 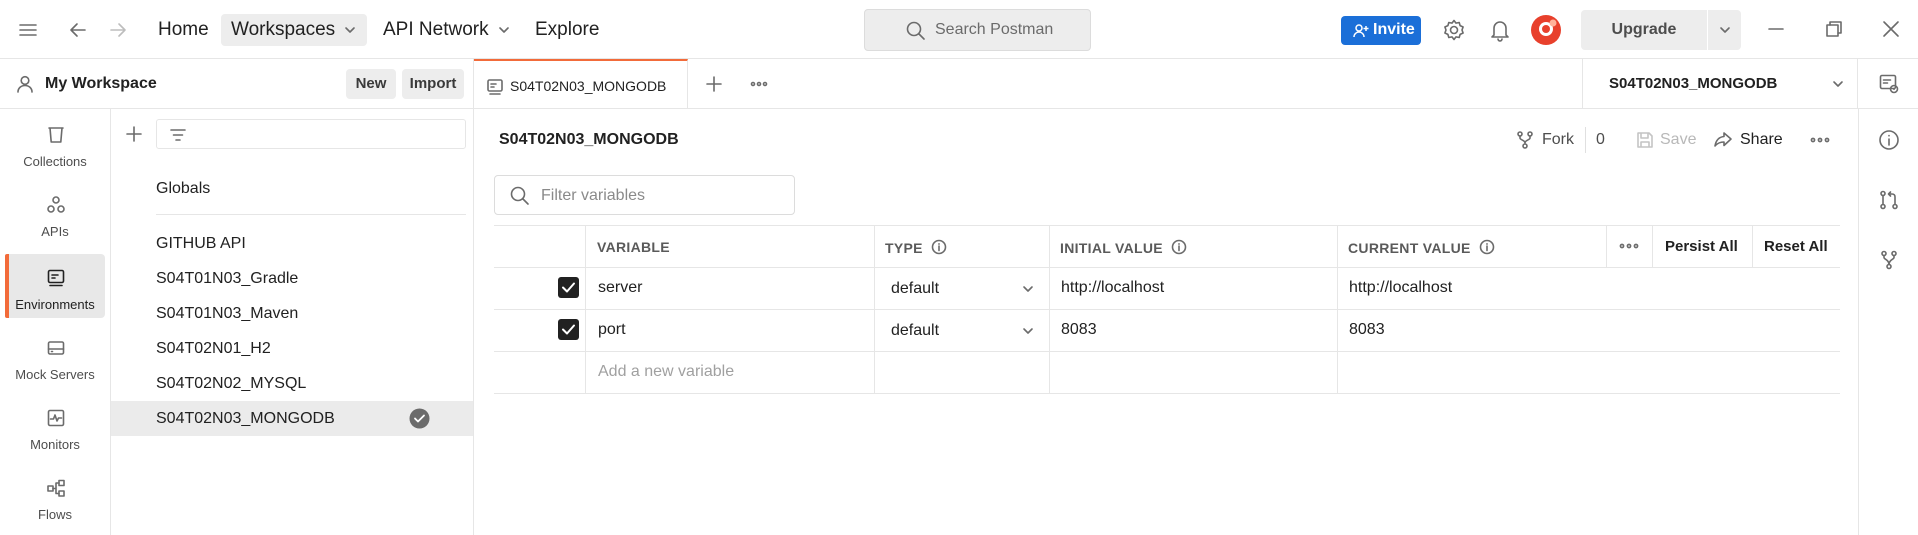 What do you see at coordinates (589, 140) in the screenshot?
I see `environment-title: S04T02N03_MONGODB` at bounding box center [589, 140].